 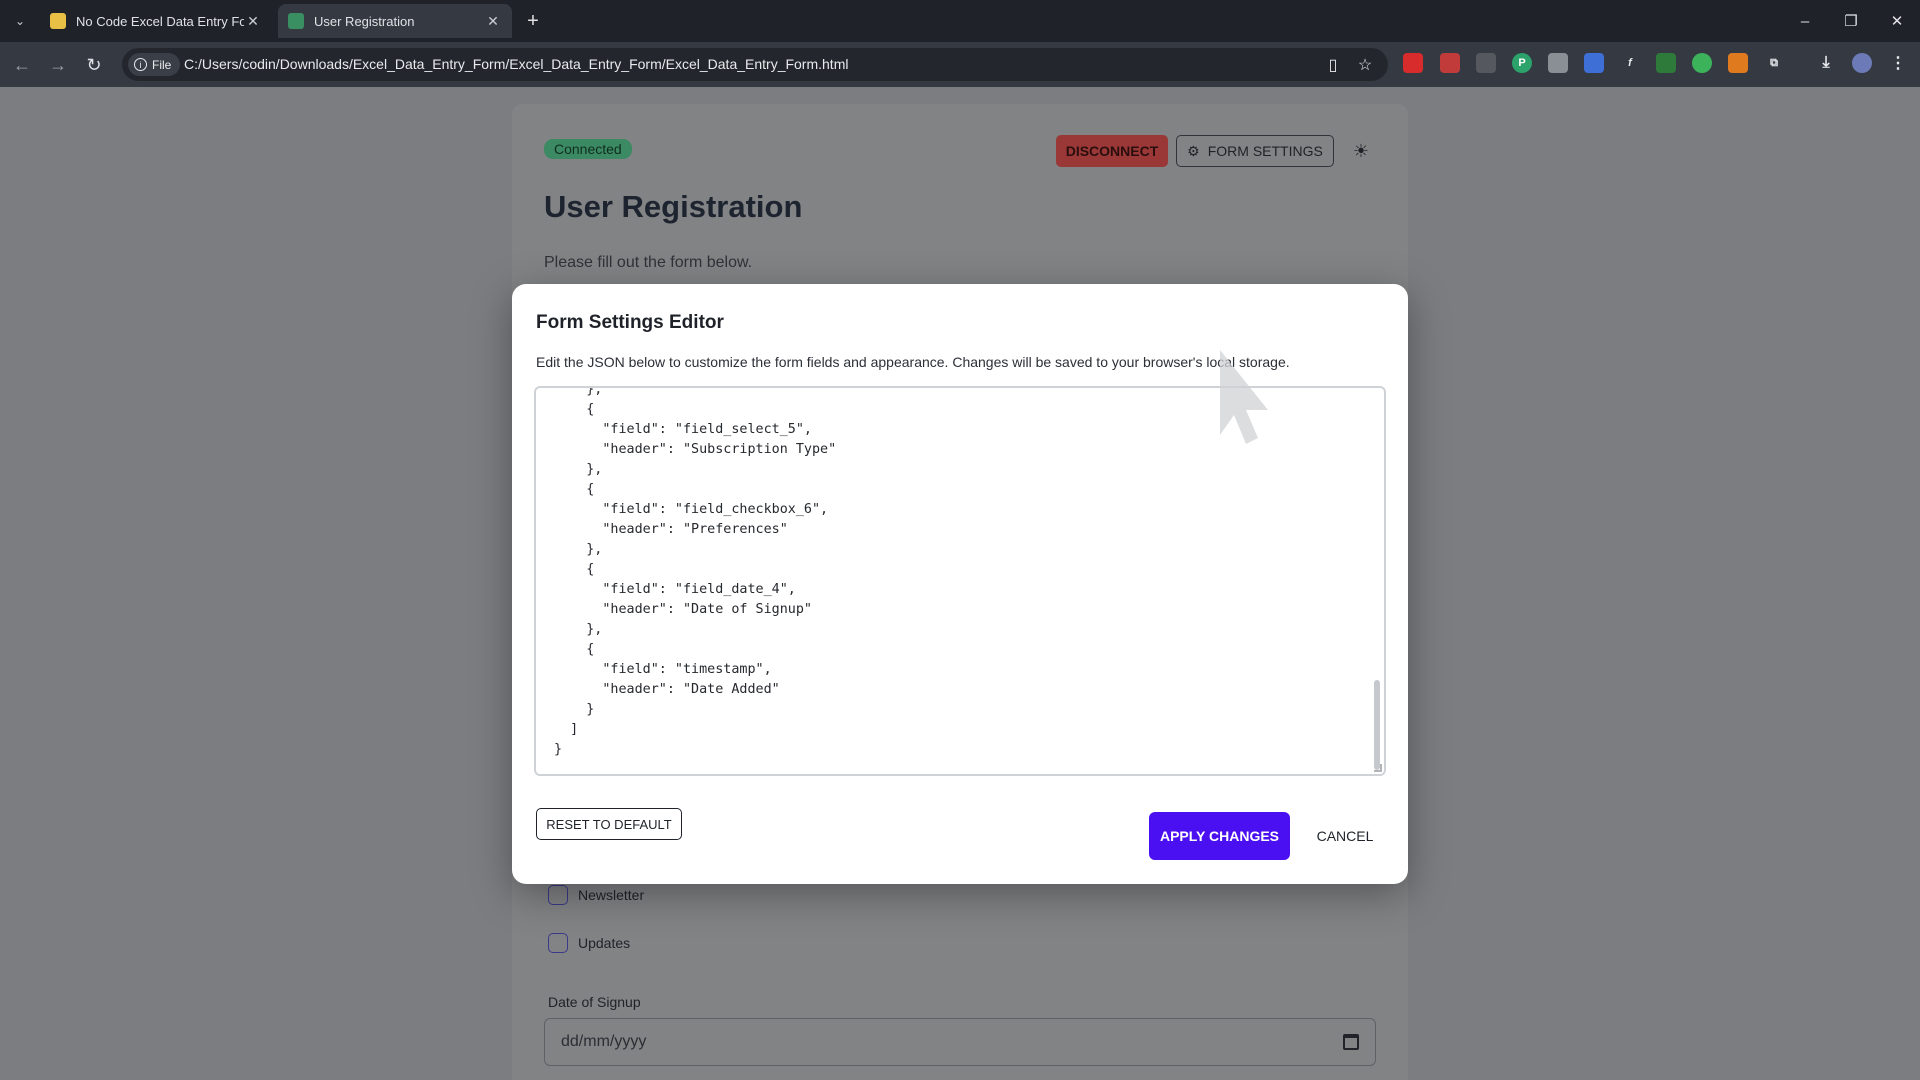 I want to click on menu-kebab-icon: ⋮, so click(x=1898, y=63).